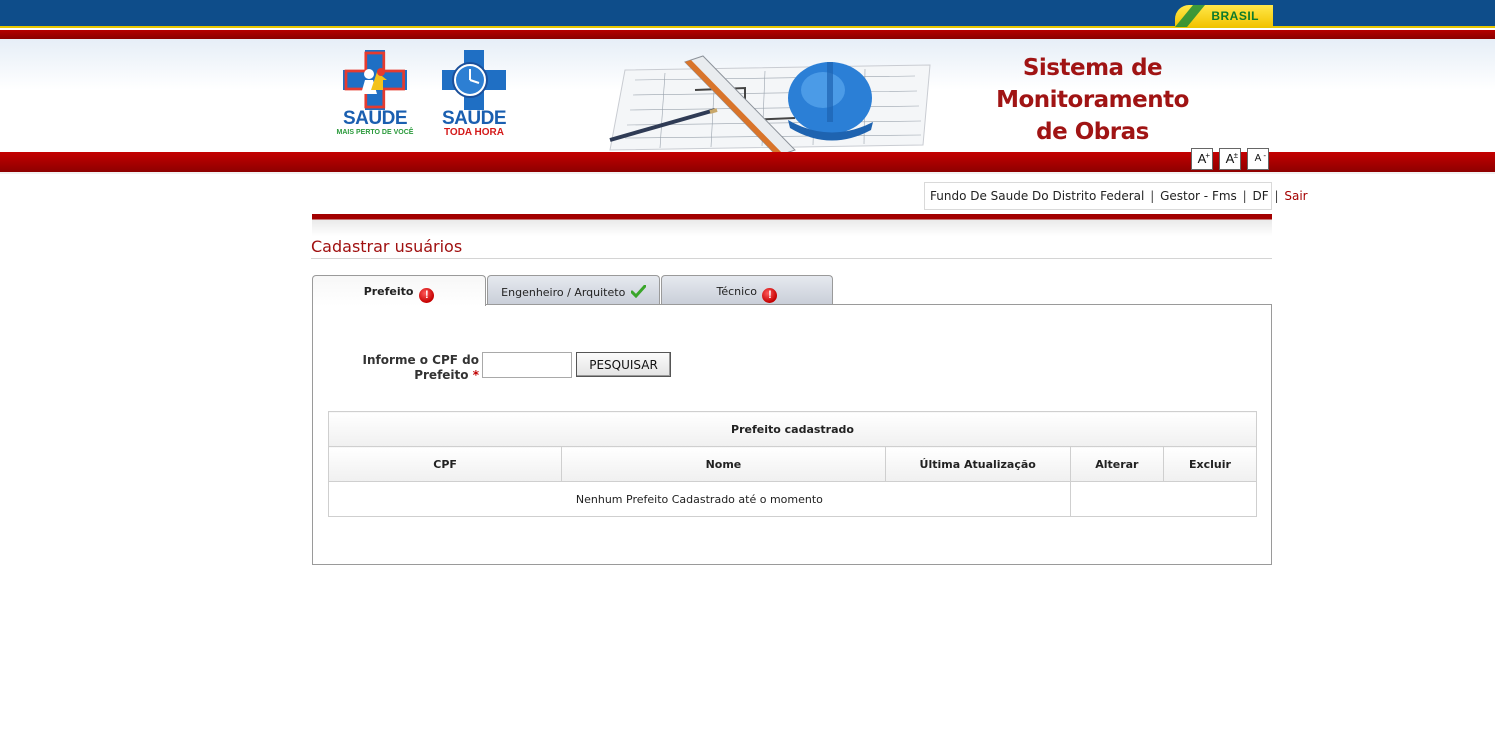  I want to click on font-button-sign: ±, so click(1235, 155).